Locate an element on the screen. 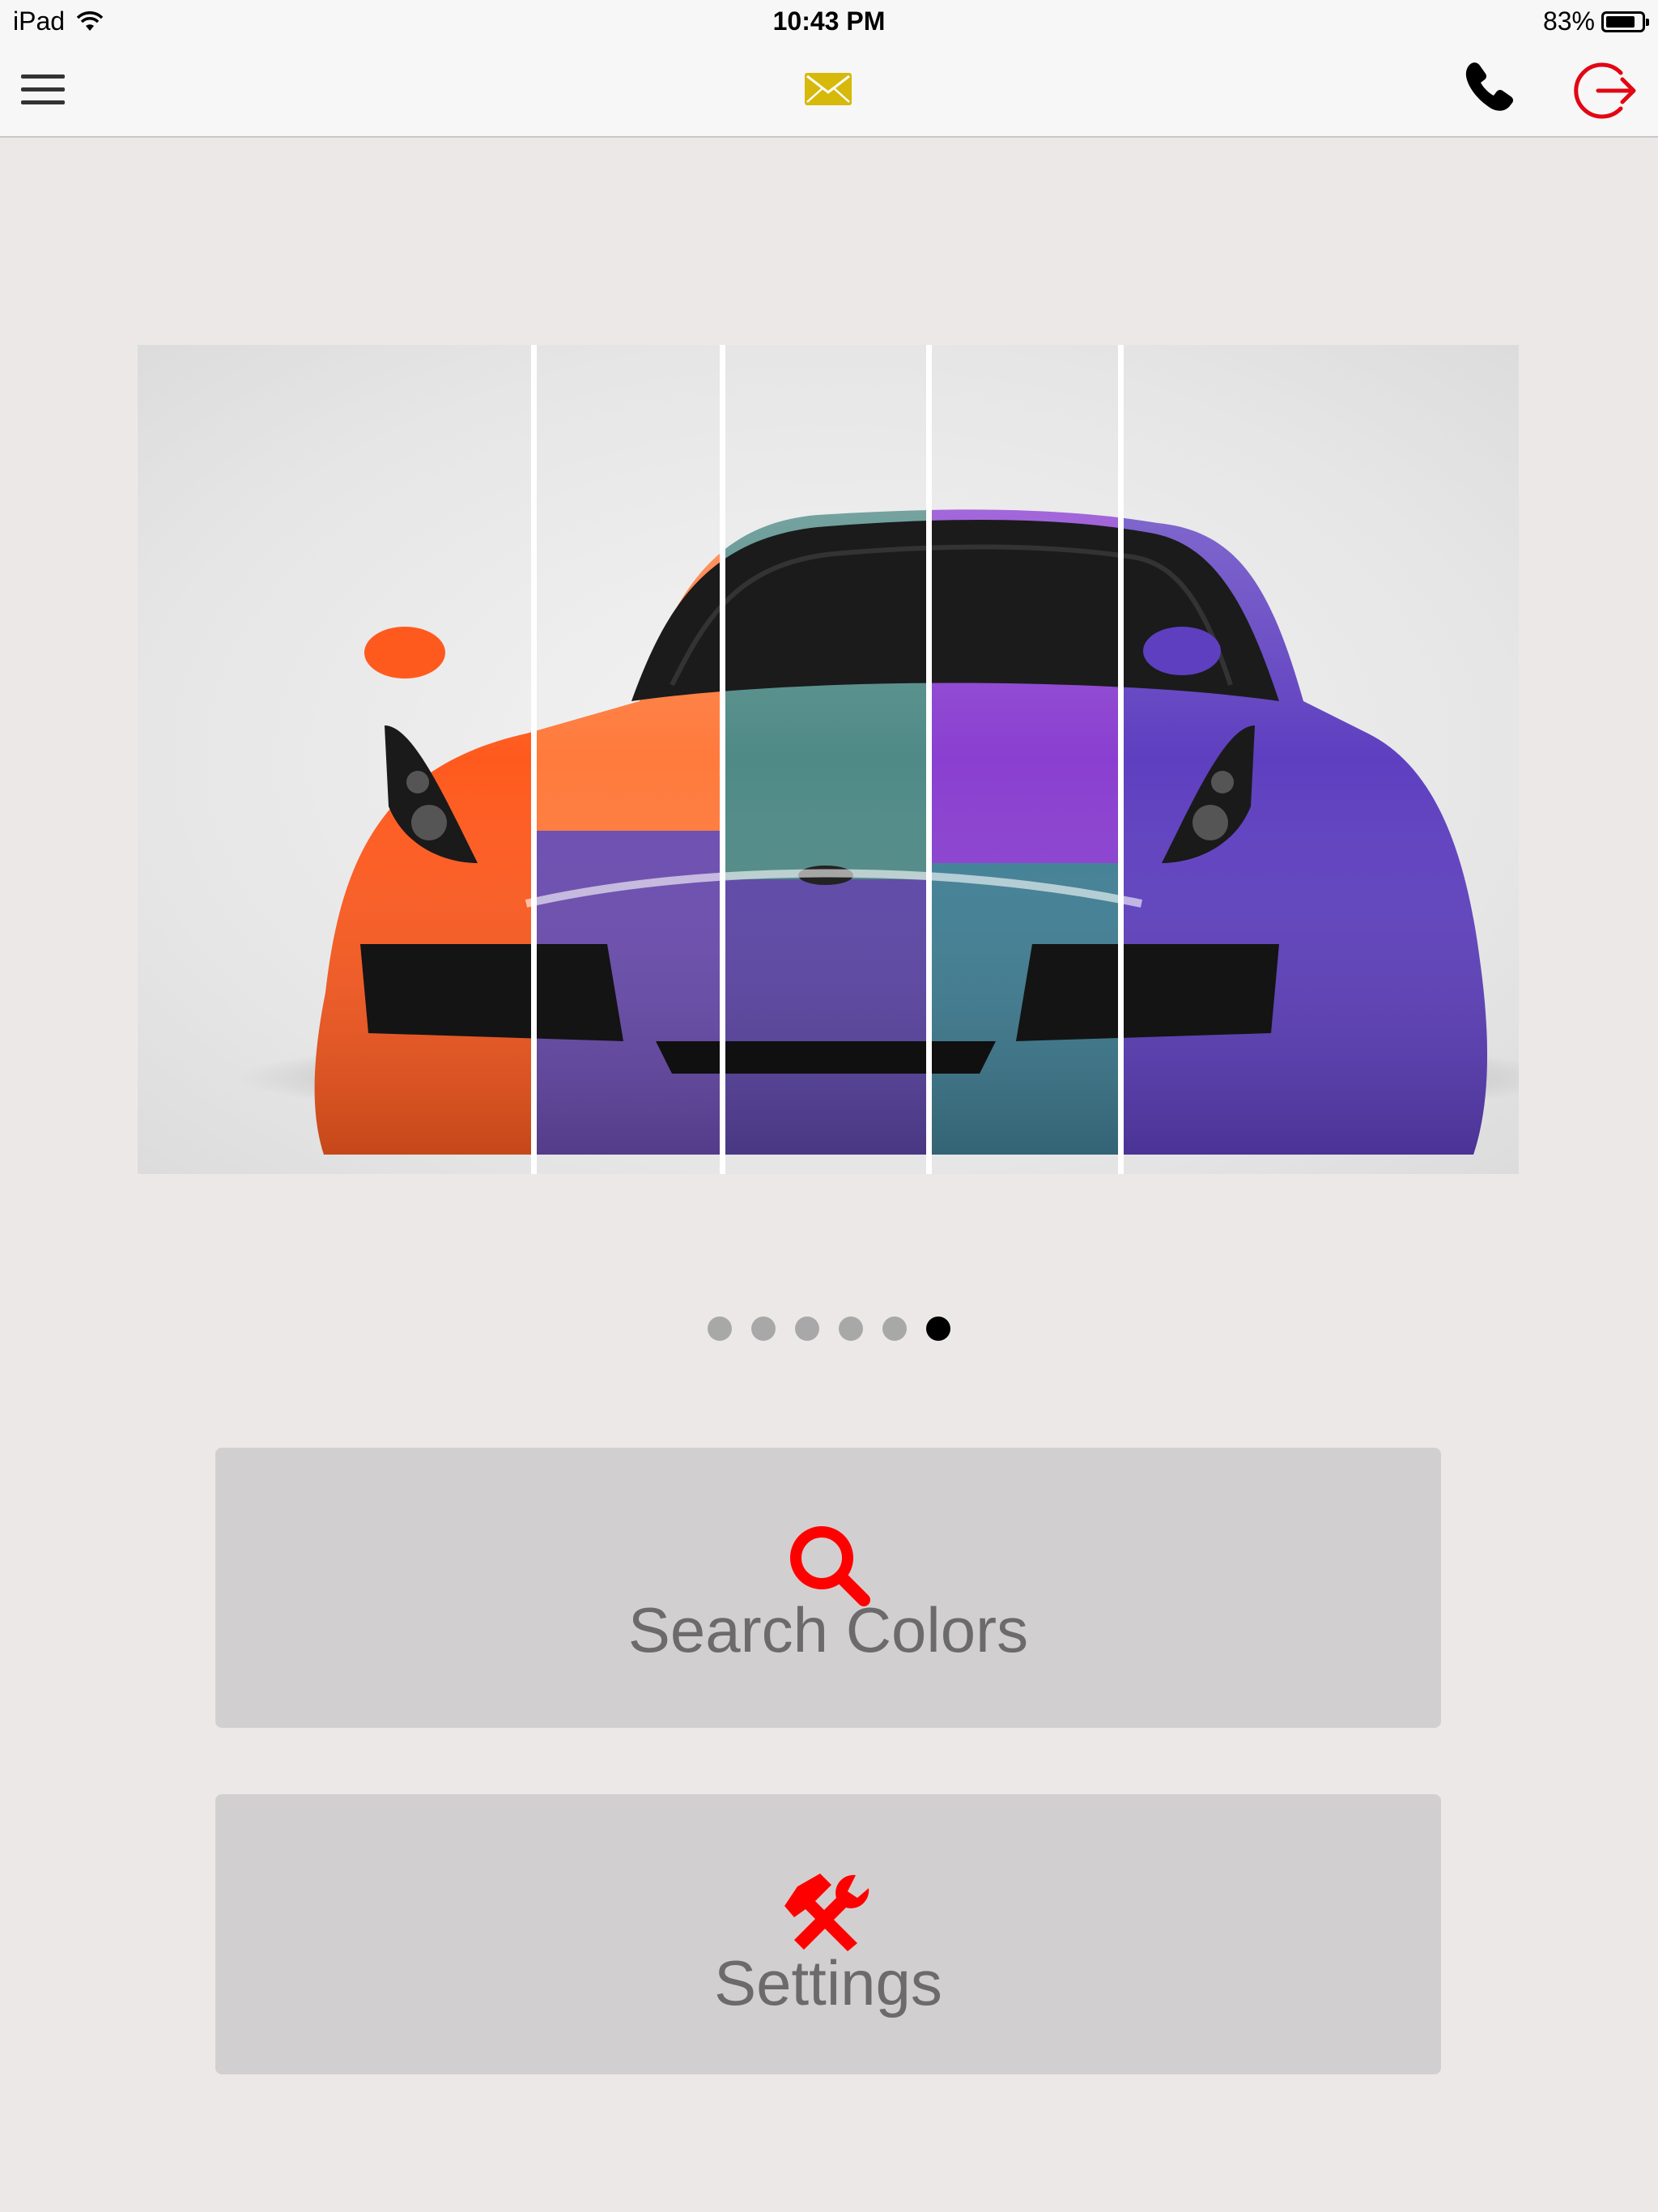 Image resolution: width=1658 pixels, height=2212 pixels. status-time: 10:43 PM is located at coordinates (829, 21).